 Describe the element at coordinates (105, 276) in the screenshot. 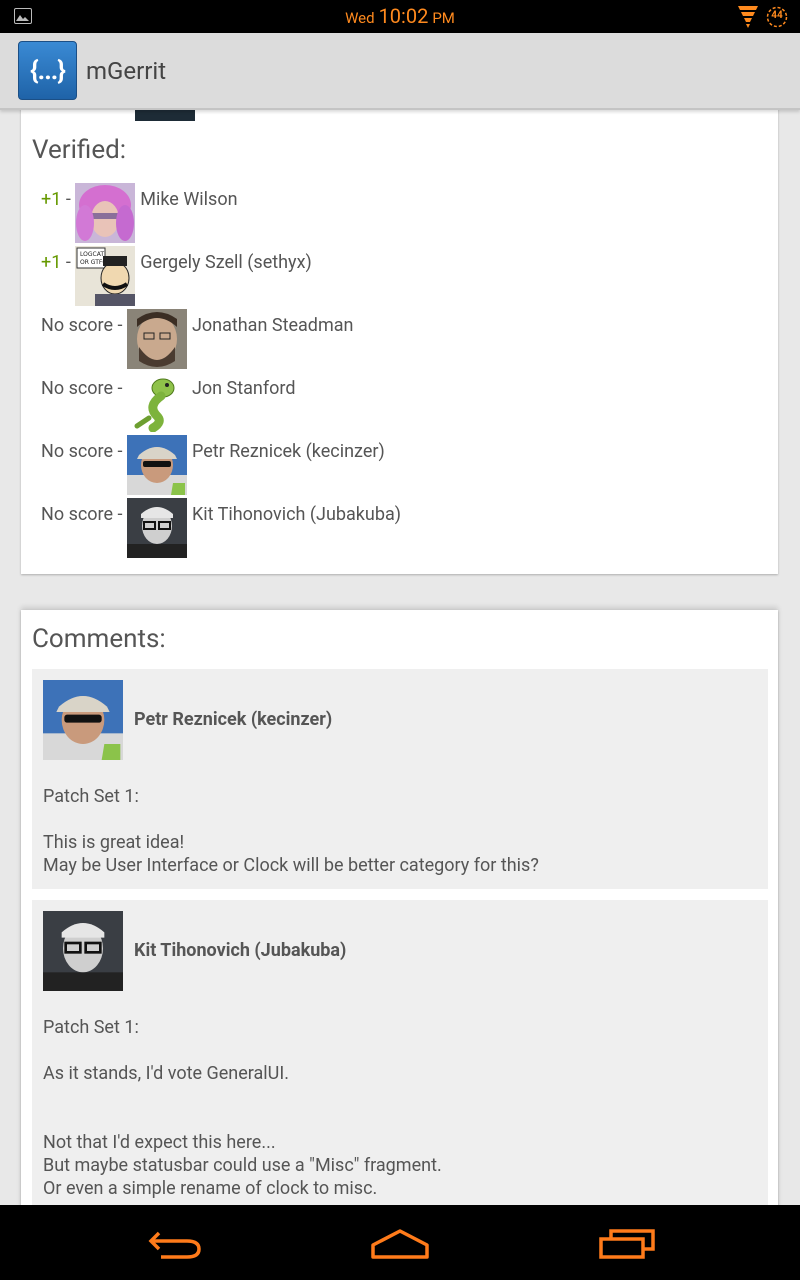

I see `logcat-comic-avatar: LOGCAT OR GTFO` at that location.